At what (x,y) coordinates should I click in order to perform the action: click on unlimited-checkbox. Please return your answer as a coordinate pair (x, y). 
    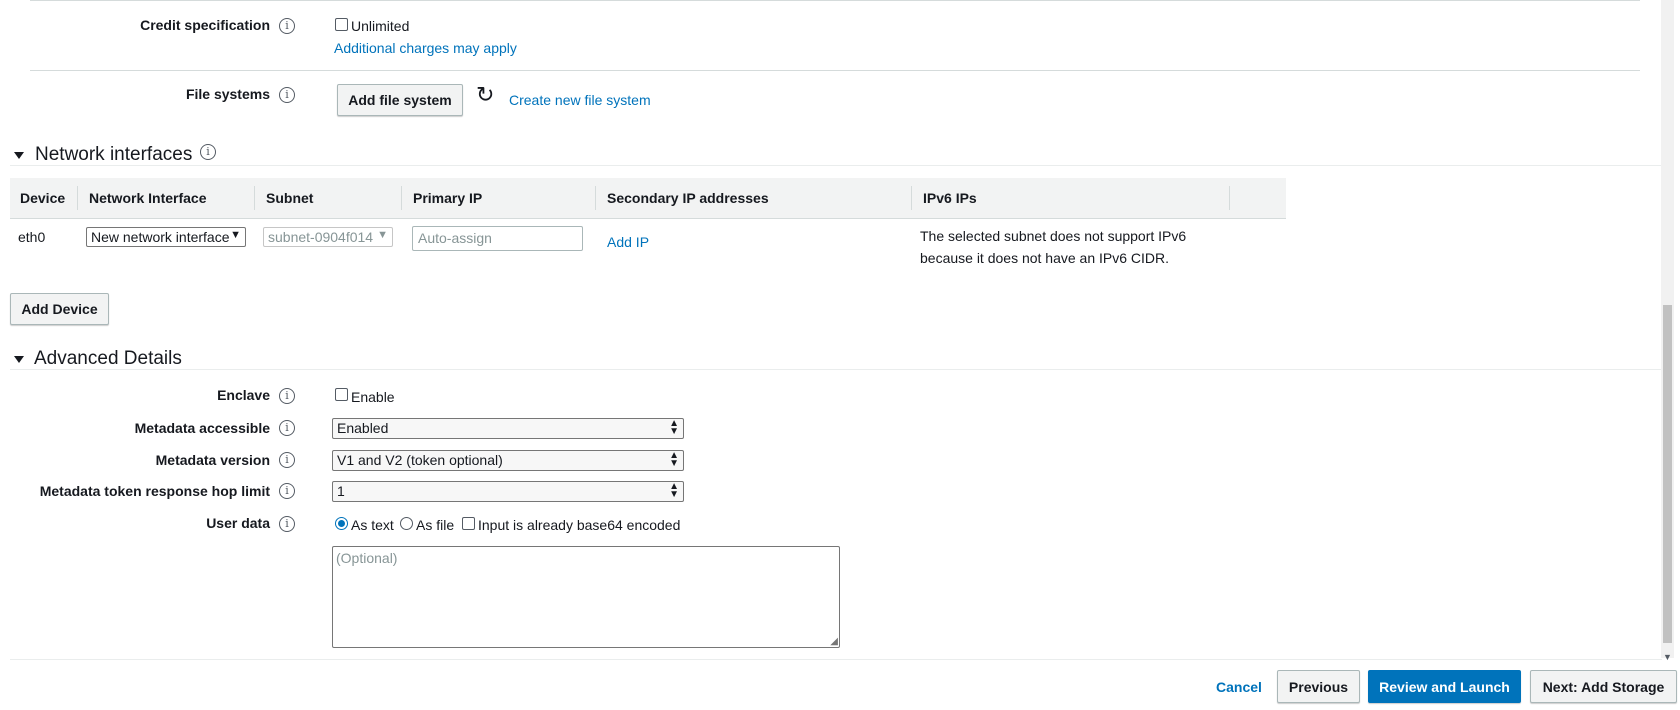
    Looking at the image, I should click on (341, 24).